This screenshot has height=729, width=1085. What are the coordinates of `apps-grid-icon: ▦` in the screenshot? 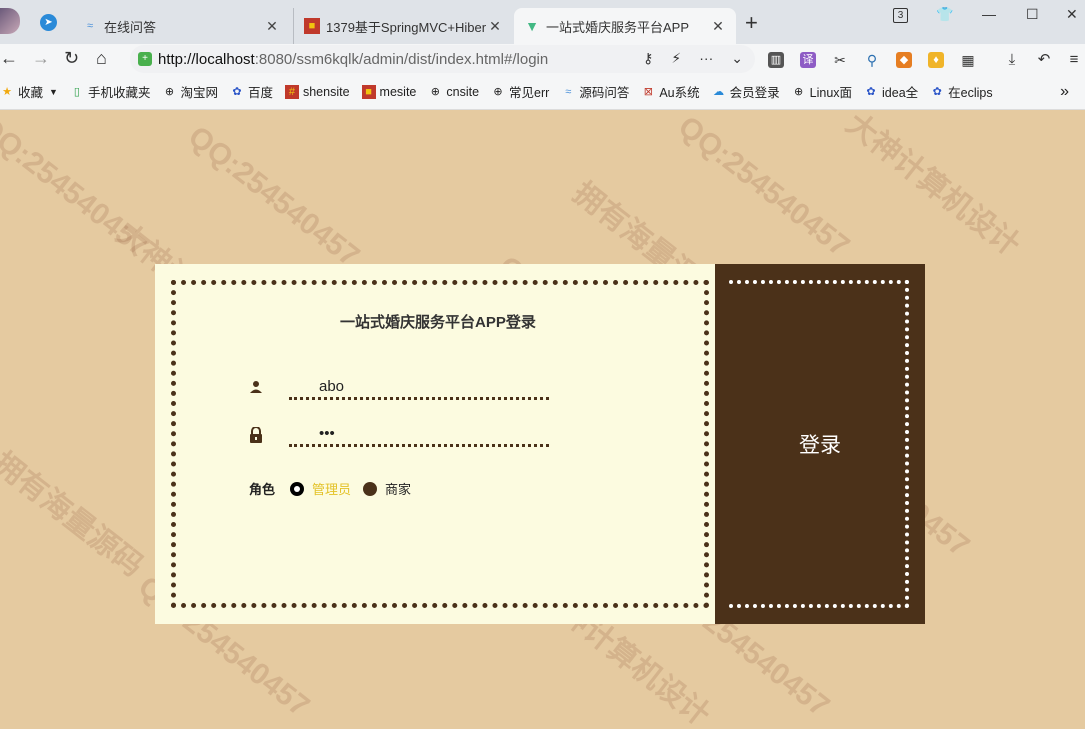 It's located at (968, 60).